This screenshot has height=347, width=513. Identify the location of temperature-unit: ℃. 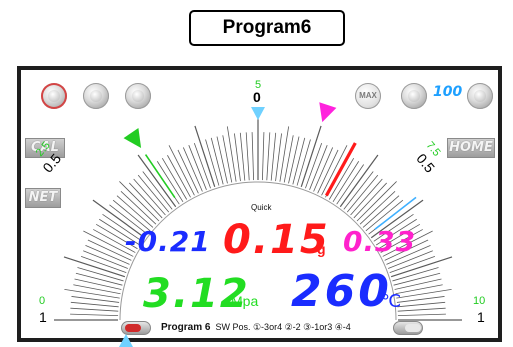
(391, 301).